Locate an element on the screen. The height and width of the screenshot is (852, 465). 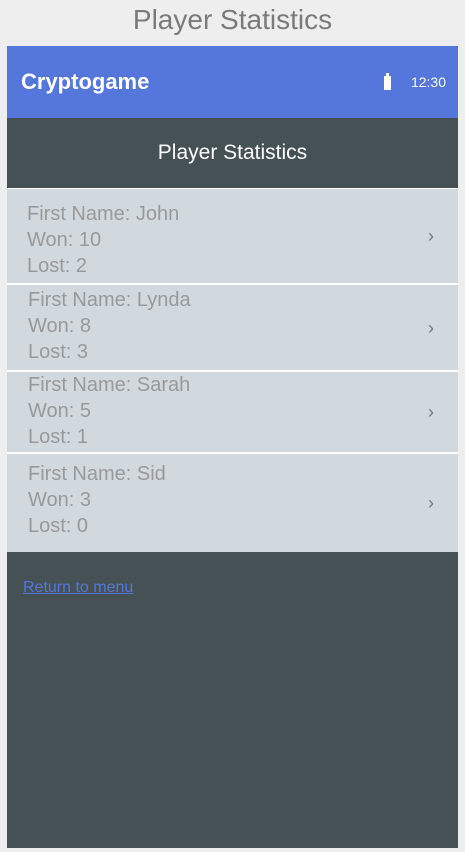
status-area: 12:30 is located at coordinates (414, 81).